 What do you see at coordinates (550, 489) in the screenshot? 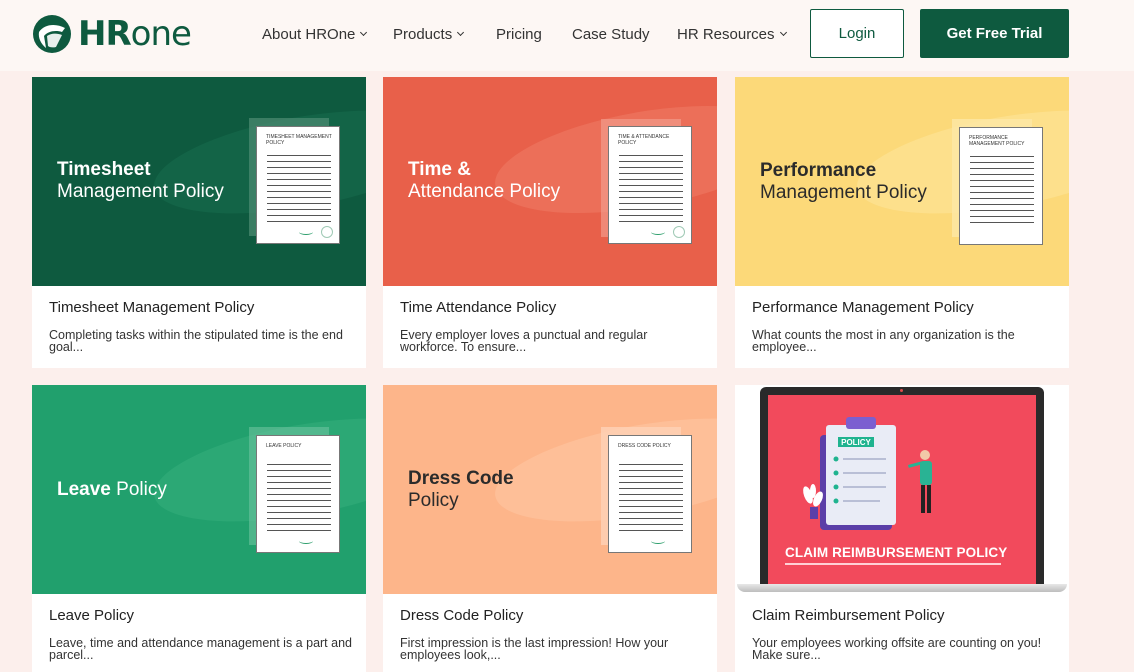
I see `card-thumbnail: Dress Code Policy DRESS CODE POLICY` at bounding box center [550, 489].